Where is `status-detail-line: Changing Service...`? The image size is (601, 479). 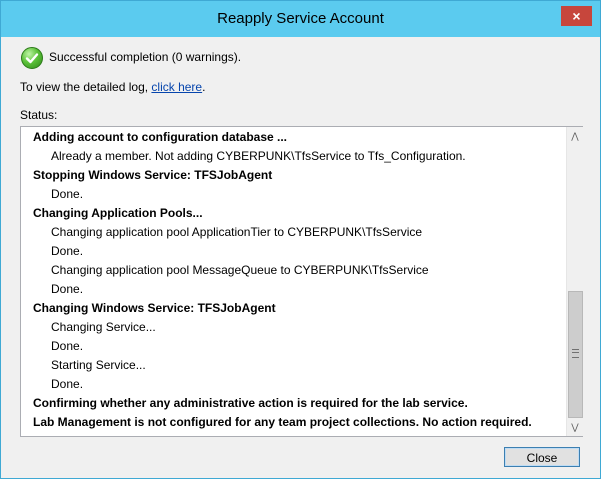
status-detail-line: Changing Service... is located at coordinates (103, 327).